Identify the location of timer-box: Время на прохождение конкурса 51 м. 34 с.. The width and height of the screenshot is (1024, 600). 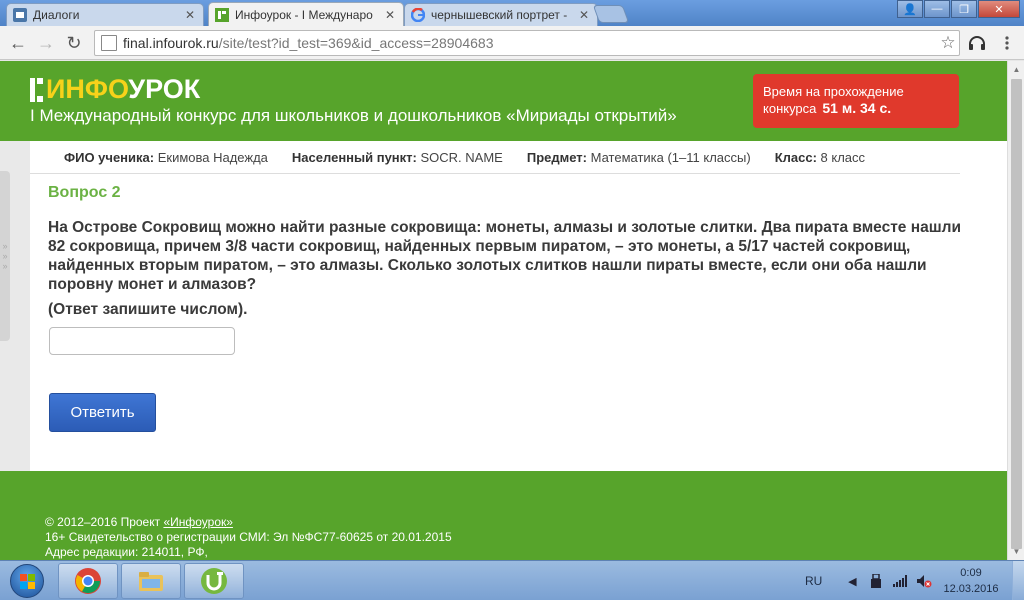
(856, 101).